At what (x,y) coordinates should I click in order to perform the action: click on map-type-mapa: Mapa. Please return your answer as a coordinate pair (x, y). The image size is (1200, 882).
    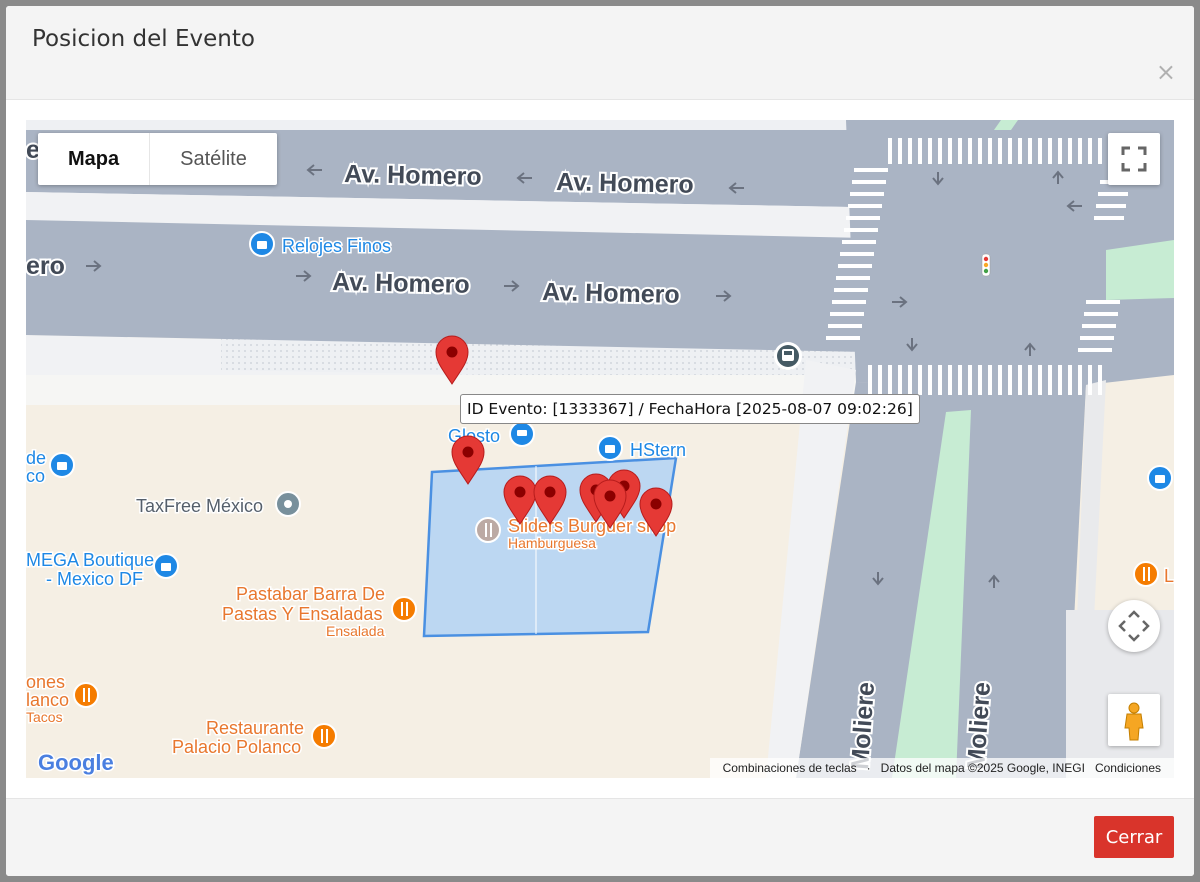
    Looking at the image, I should click on (94, 159).